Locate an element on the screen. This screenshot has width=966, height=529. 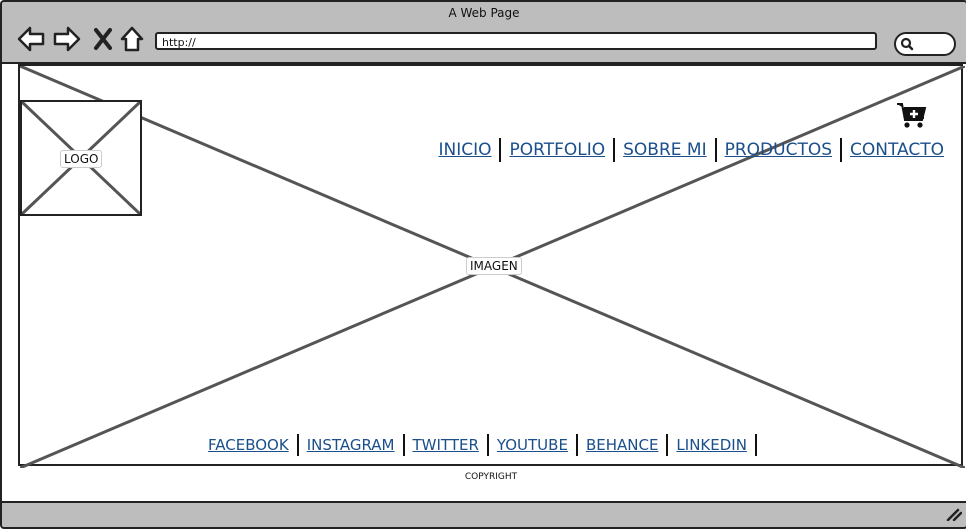
status-bar is located at coordinates (484, 513).